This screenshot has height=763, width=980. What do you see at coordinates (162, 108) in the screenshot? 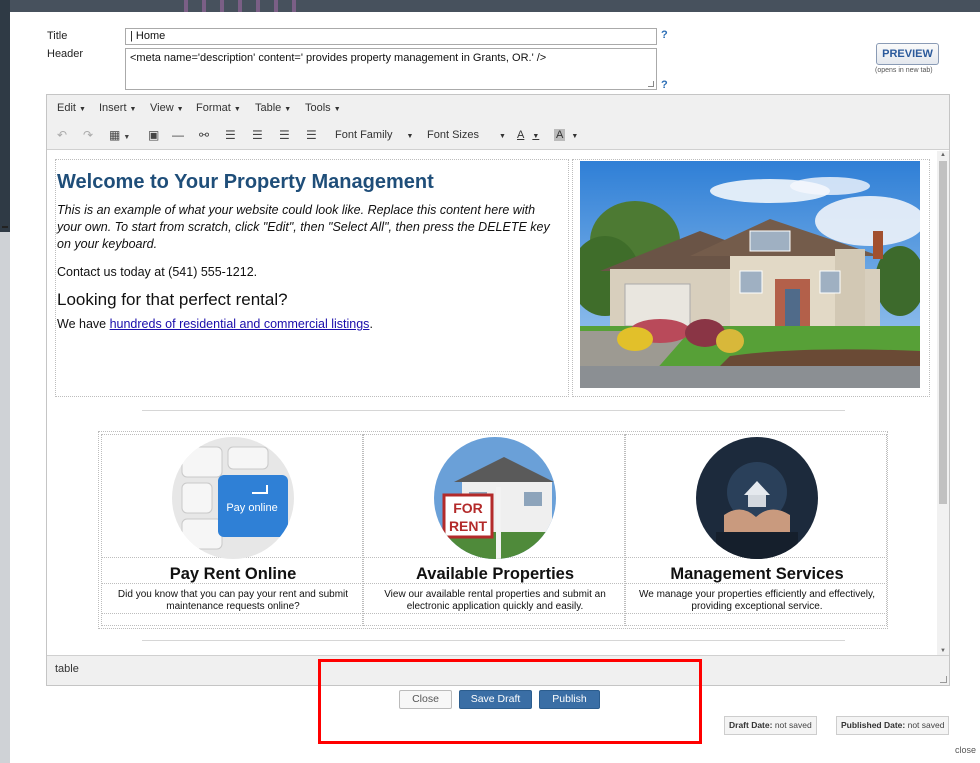
I see `menu-view-label: View` at bounding box center [162, 108].